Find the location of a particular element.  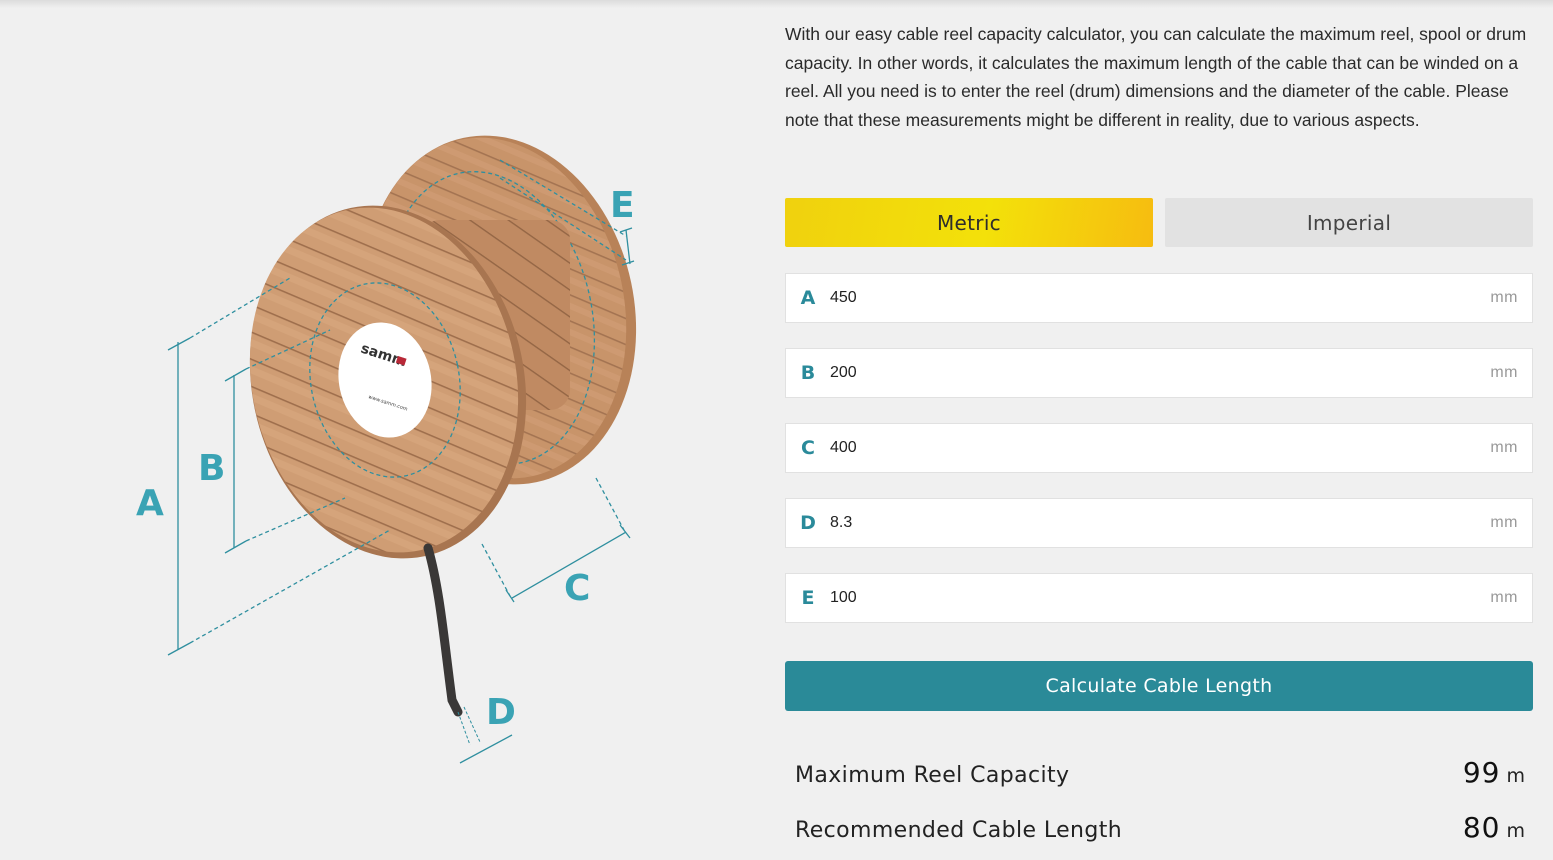

max-capacity-value: 99 is located at coordinates (1481, 772).